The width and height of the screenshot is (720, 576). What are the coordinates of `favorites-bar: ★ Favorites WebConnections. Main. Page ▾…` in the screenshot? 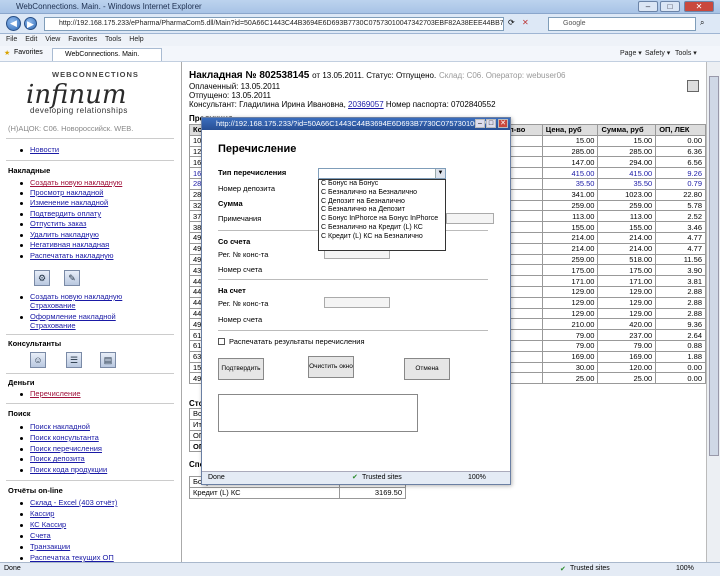 It's located at (360, 54).